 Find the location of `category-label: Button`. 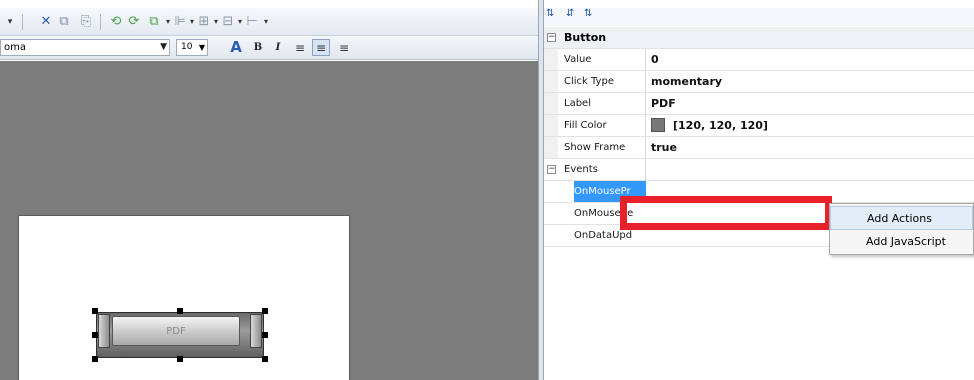

category-label: Button is located at coordinates (585, 37).